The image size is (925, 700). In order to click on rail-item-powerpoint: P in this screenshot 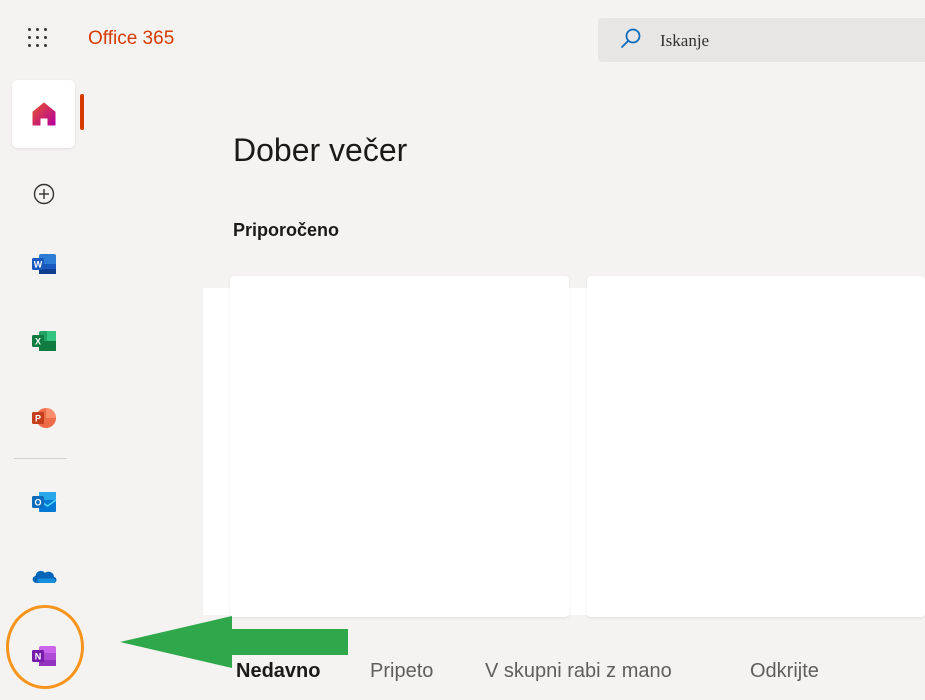, I will do `click(44, 418)`.